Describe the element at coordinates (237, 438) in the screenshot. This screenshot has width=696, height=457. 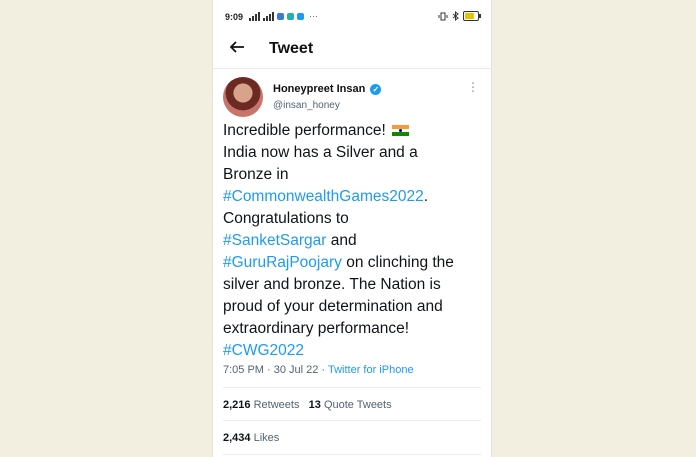
I see `likes-count: 2,434` at that location.